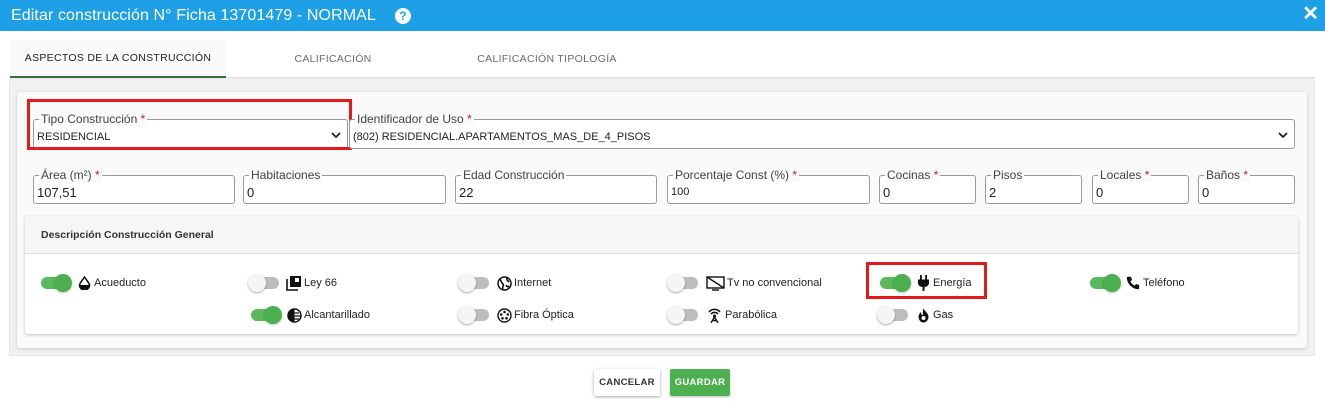 The image size is (1325, 404). What do you see at coordinates (1125, 175) in the screenshot?
I see `locales-label: Locales *` at bounding box center [1125, 175].